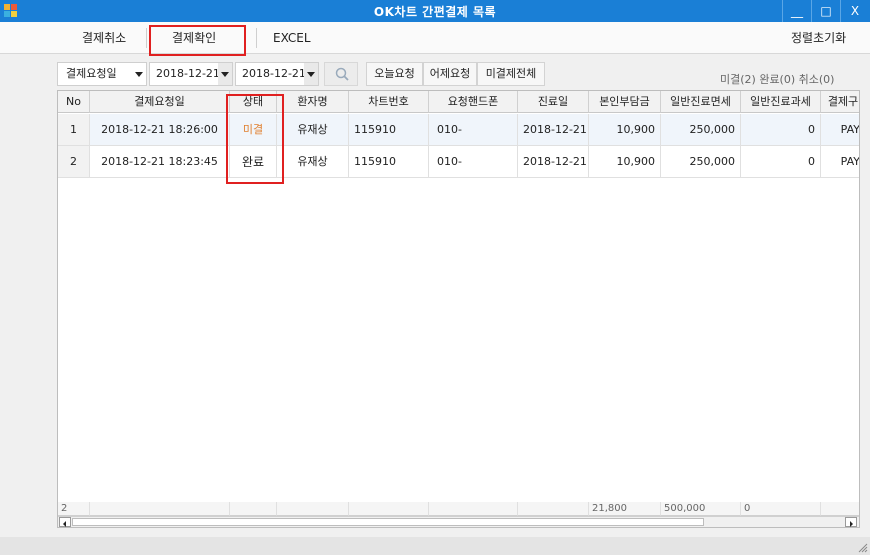 Image resolution: width=870 pixels, height=555 pixels. What do you see at coordinates (473, 102) in the screenshot?
I see `column-header-phone: 요청핸드폰` at bounding box center [473, 102].